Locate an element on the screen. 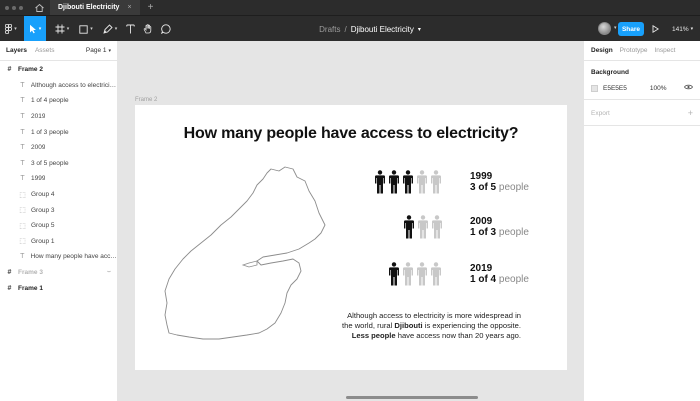 The width and height of the screenshot is (700, 401). people-icons-1999 is located at coordinates (408, 182).